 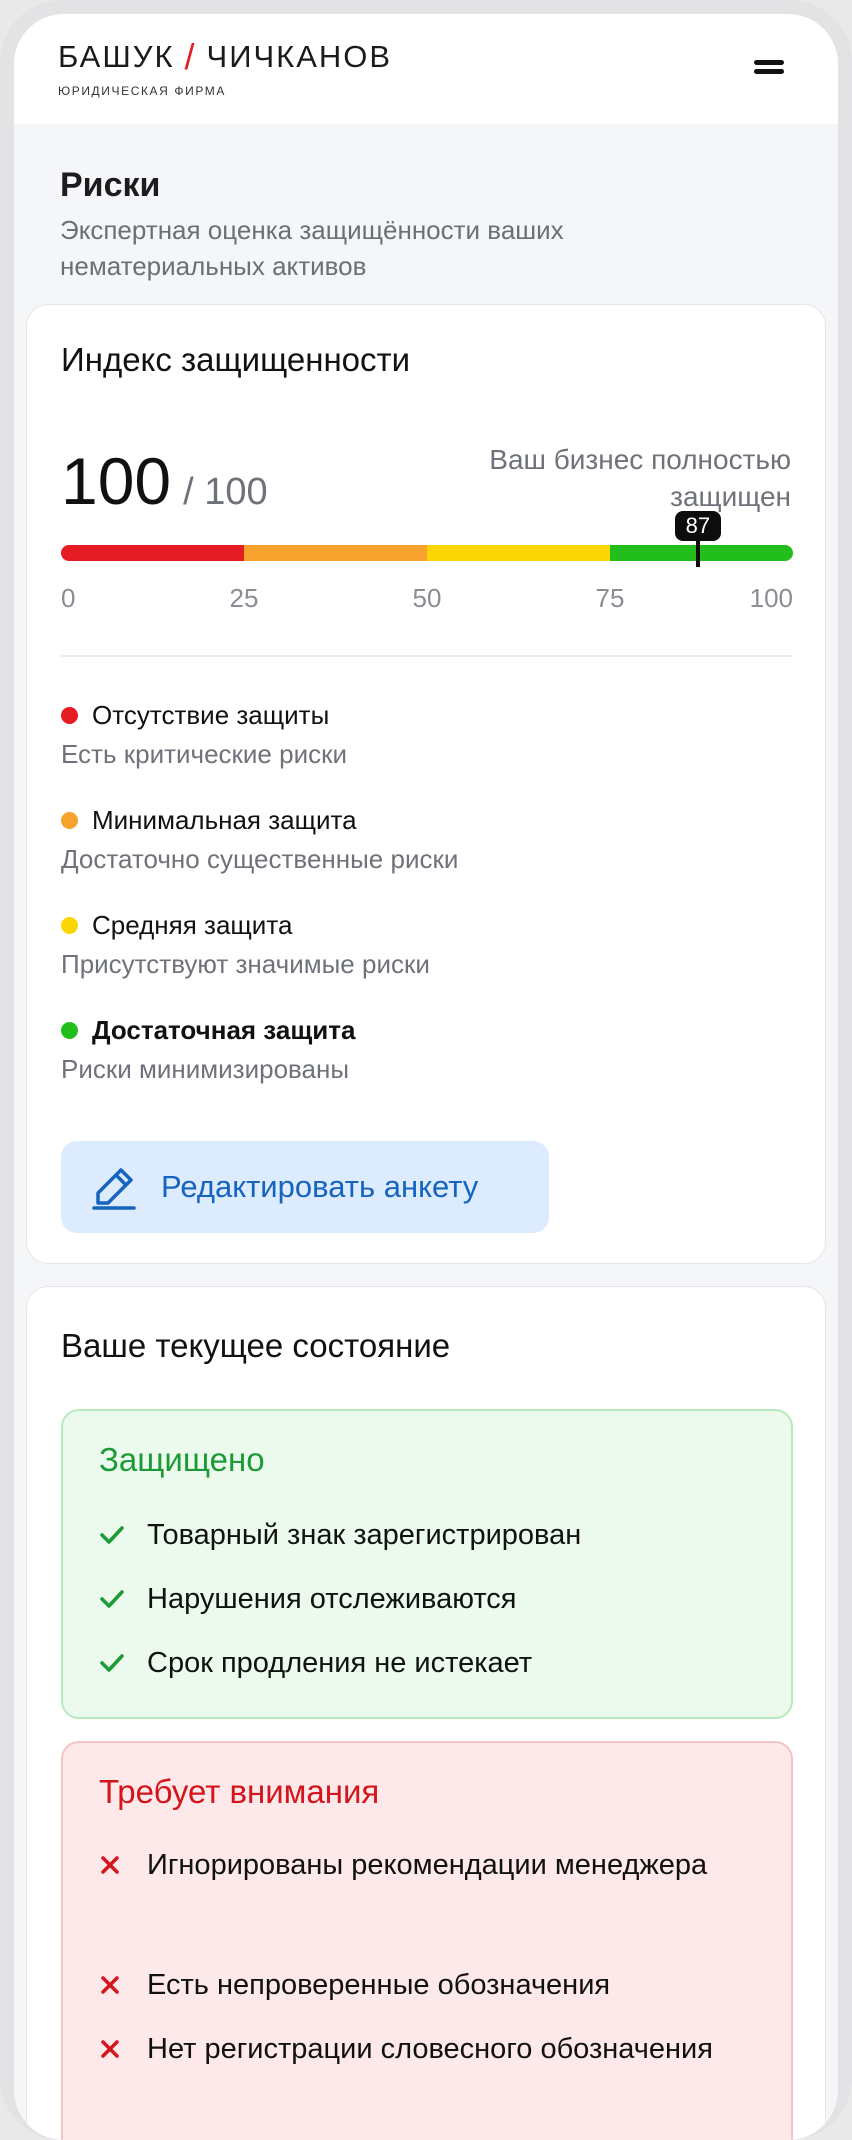 I want to click on score-caption: Ваш бизнес полностью защищен, so click(x=640, y=478).